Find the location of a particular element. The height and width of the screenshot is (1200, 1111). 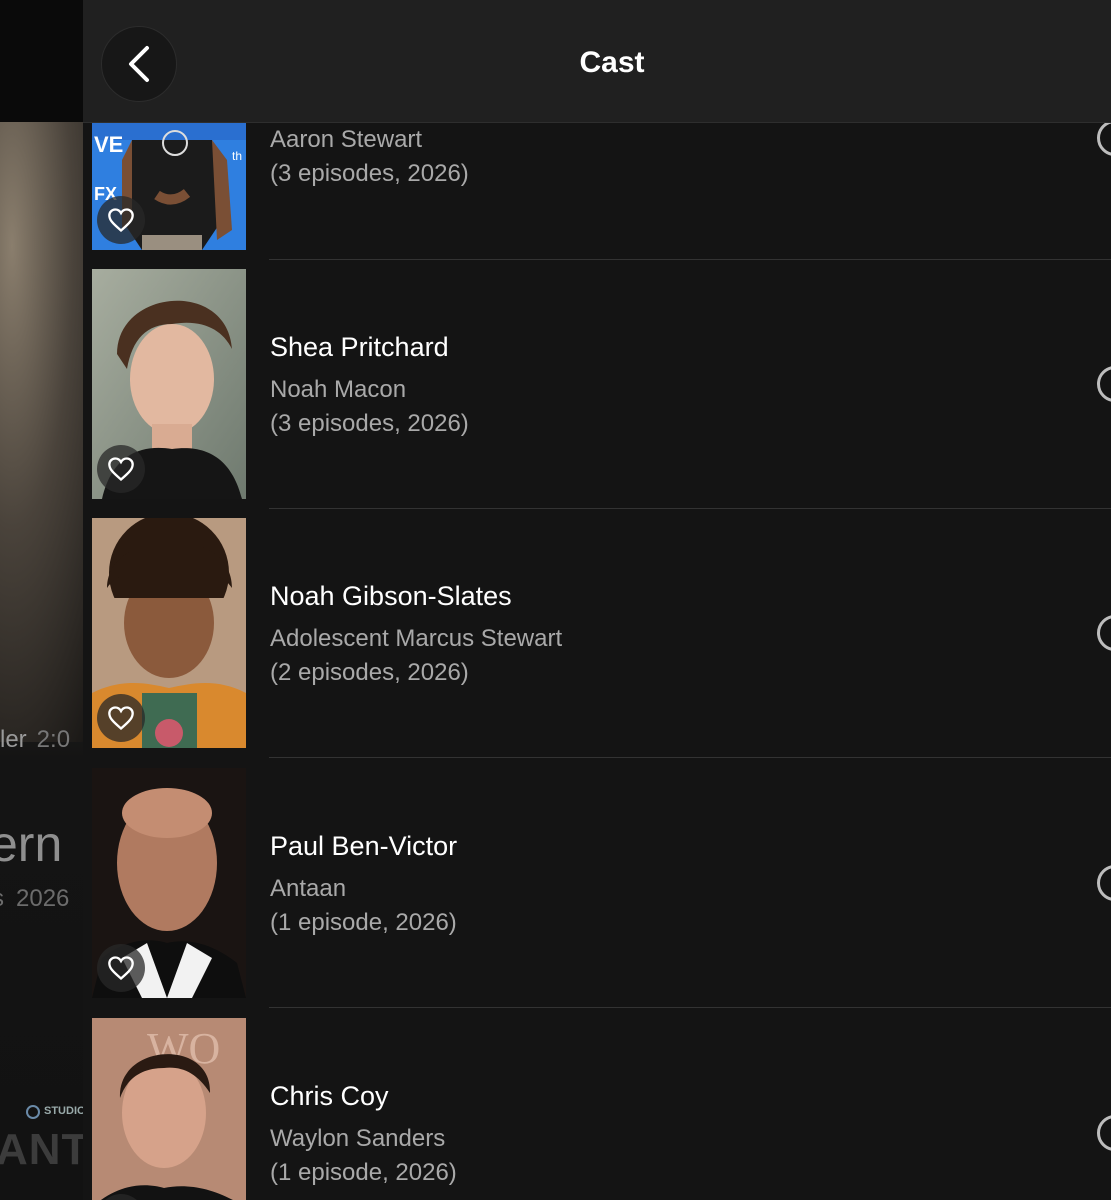

studio-logo-text: STUDIO is located at coordinates (65, 1111).